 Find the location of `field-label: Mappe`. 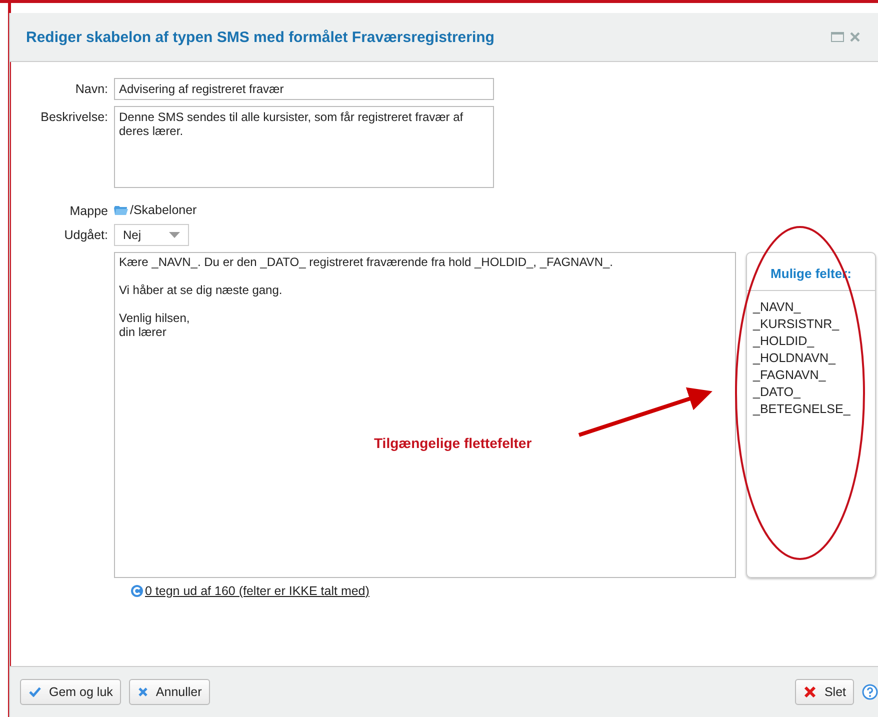

field-label: Mappe is located at coordinates (89, 210).